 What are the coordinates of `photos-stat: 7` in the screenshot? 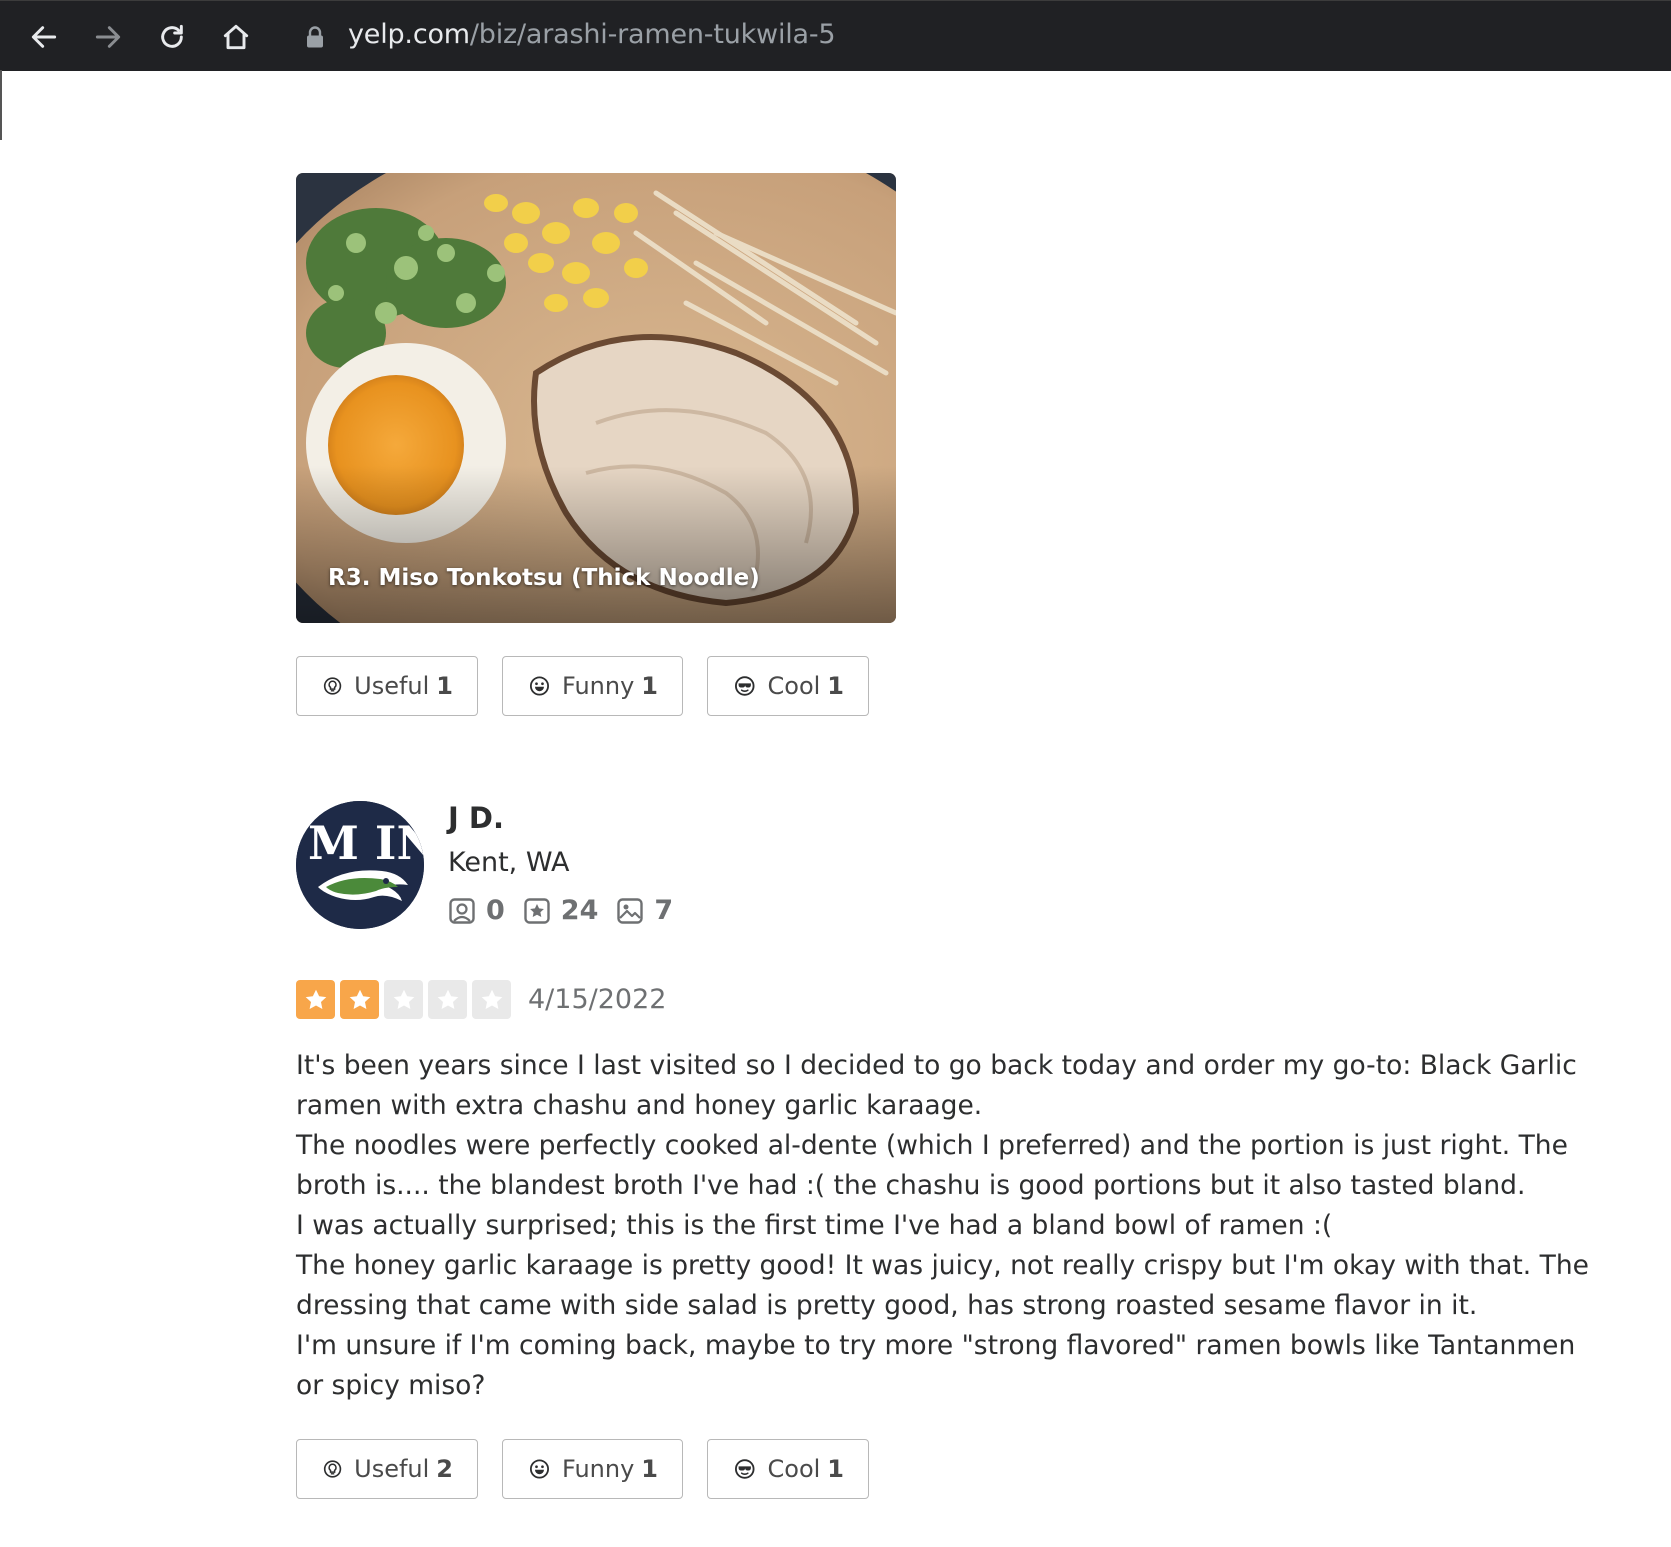 It's located at (644, 910).